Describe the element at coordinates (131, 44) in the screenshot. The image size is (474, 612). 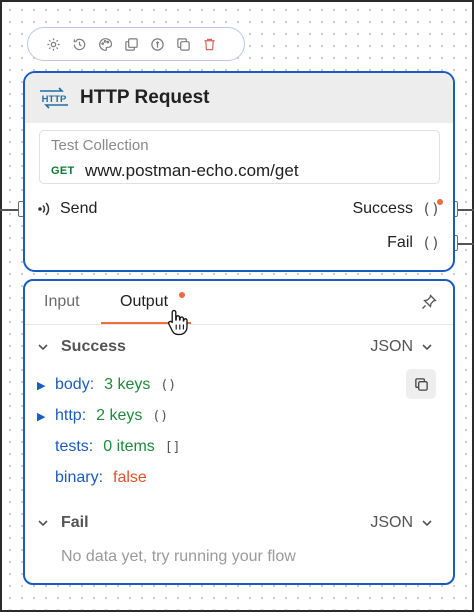
I see `duplicate-icon` at that location.